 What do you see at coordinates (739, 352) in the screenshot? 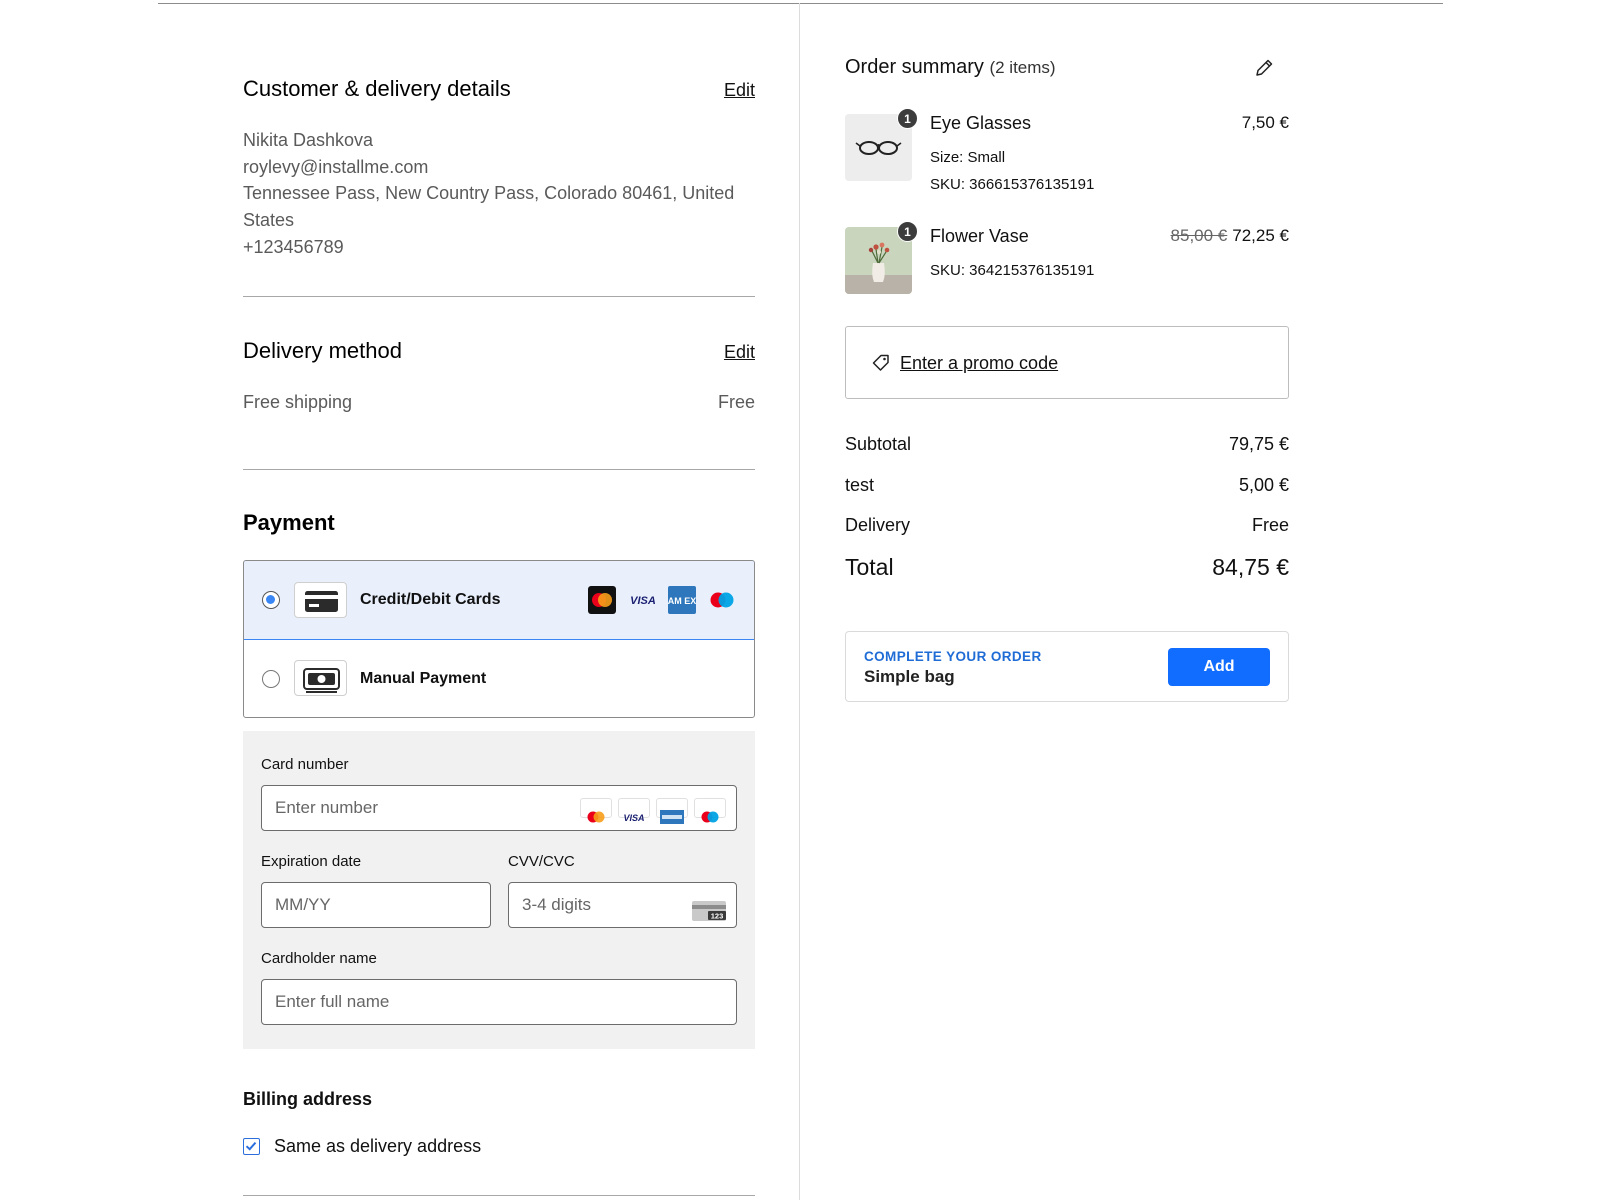
I see `delivery-edit-link: Edit` at bounding box center [739, 352].